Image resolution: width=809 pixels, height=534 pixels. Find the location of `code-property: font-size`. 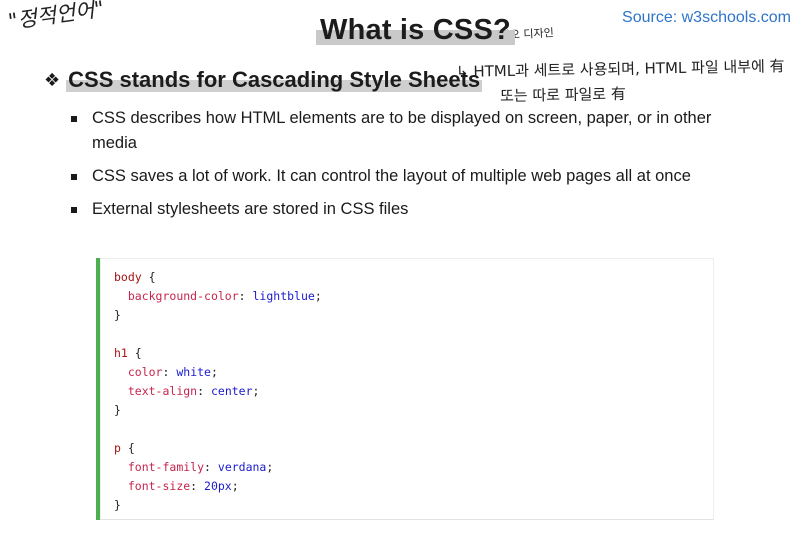

code-property: font-size is located at coordinates (159, 486).